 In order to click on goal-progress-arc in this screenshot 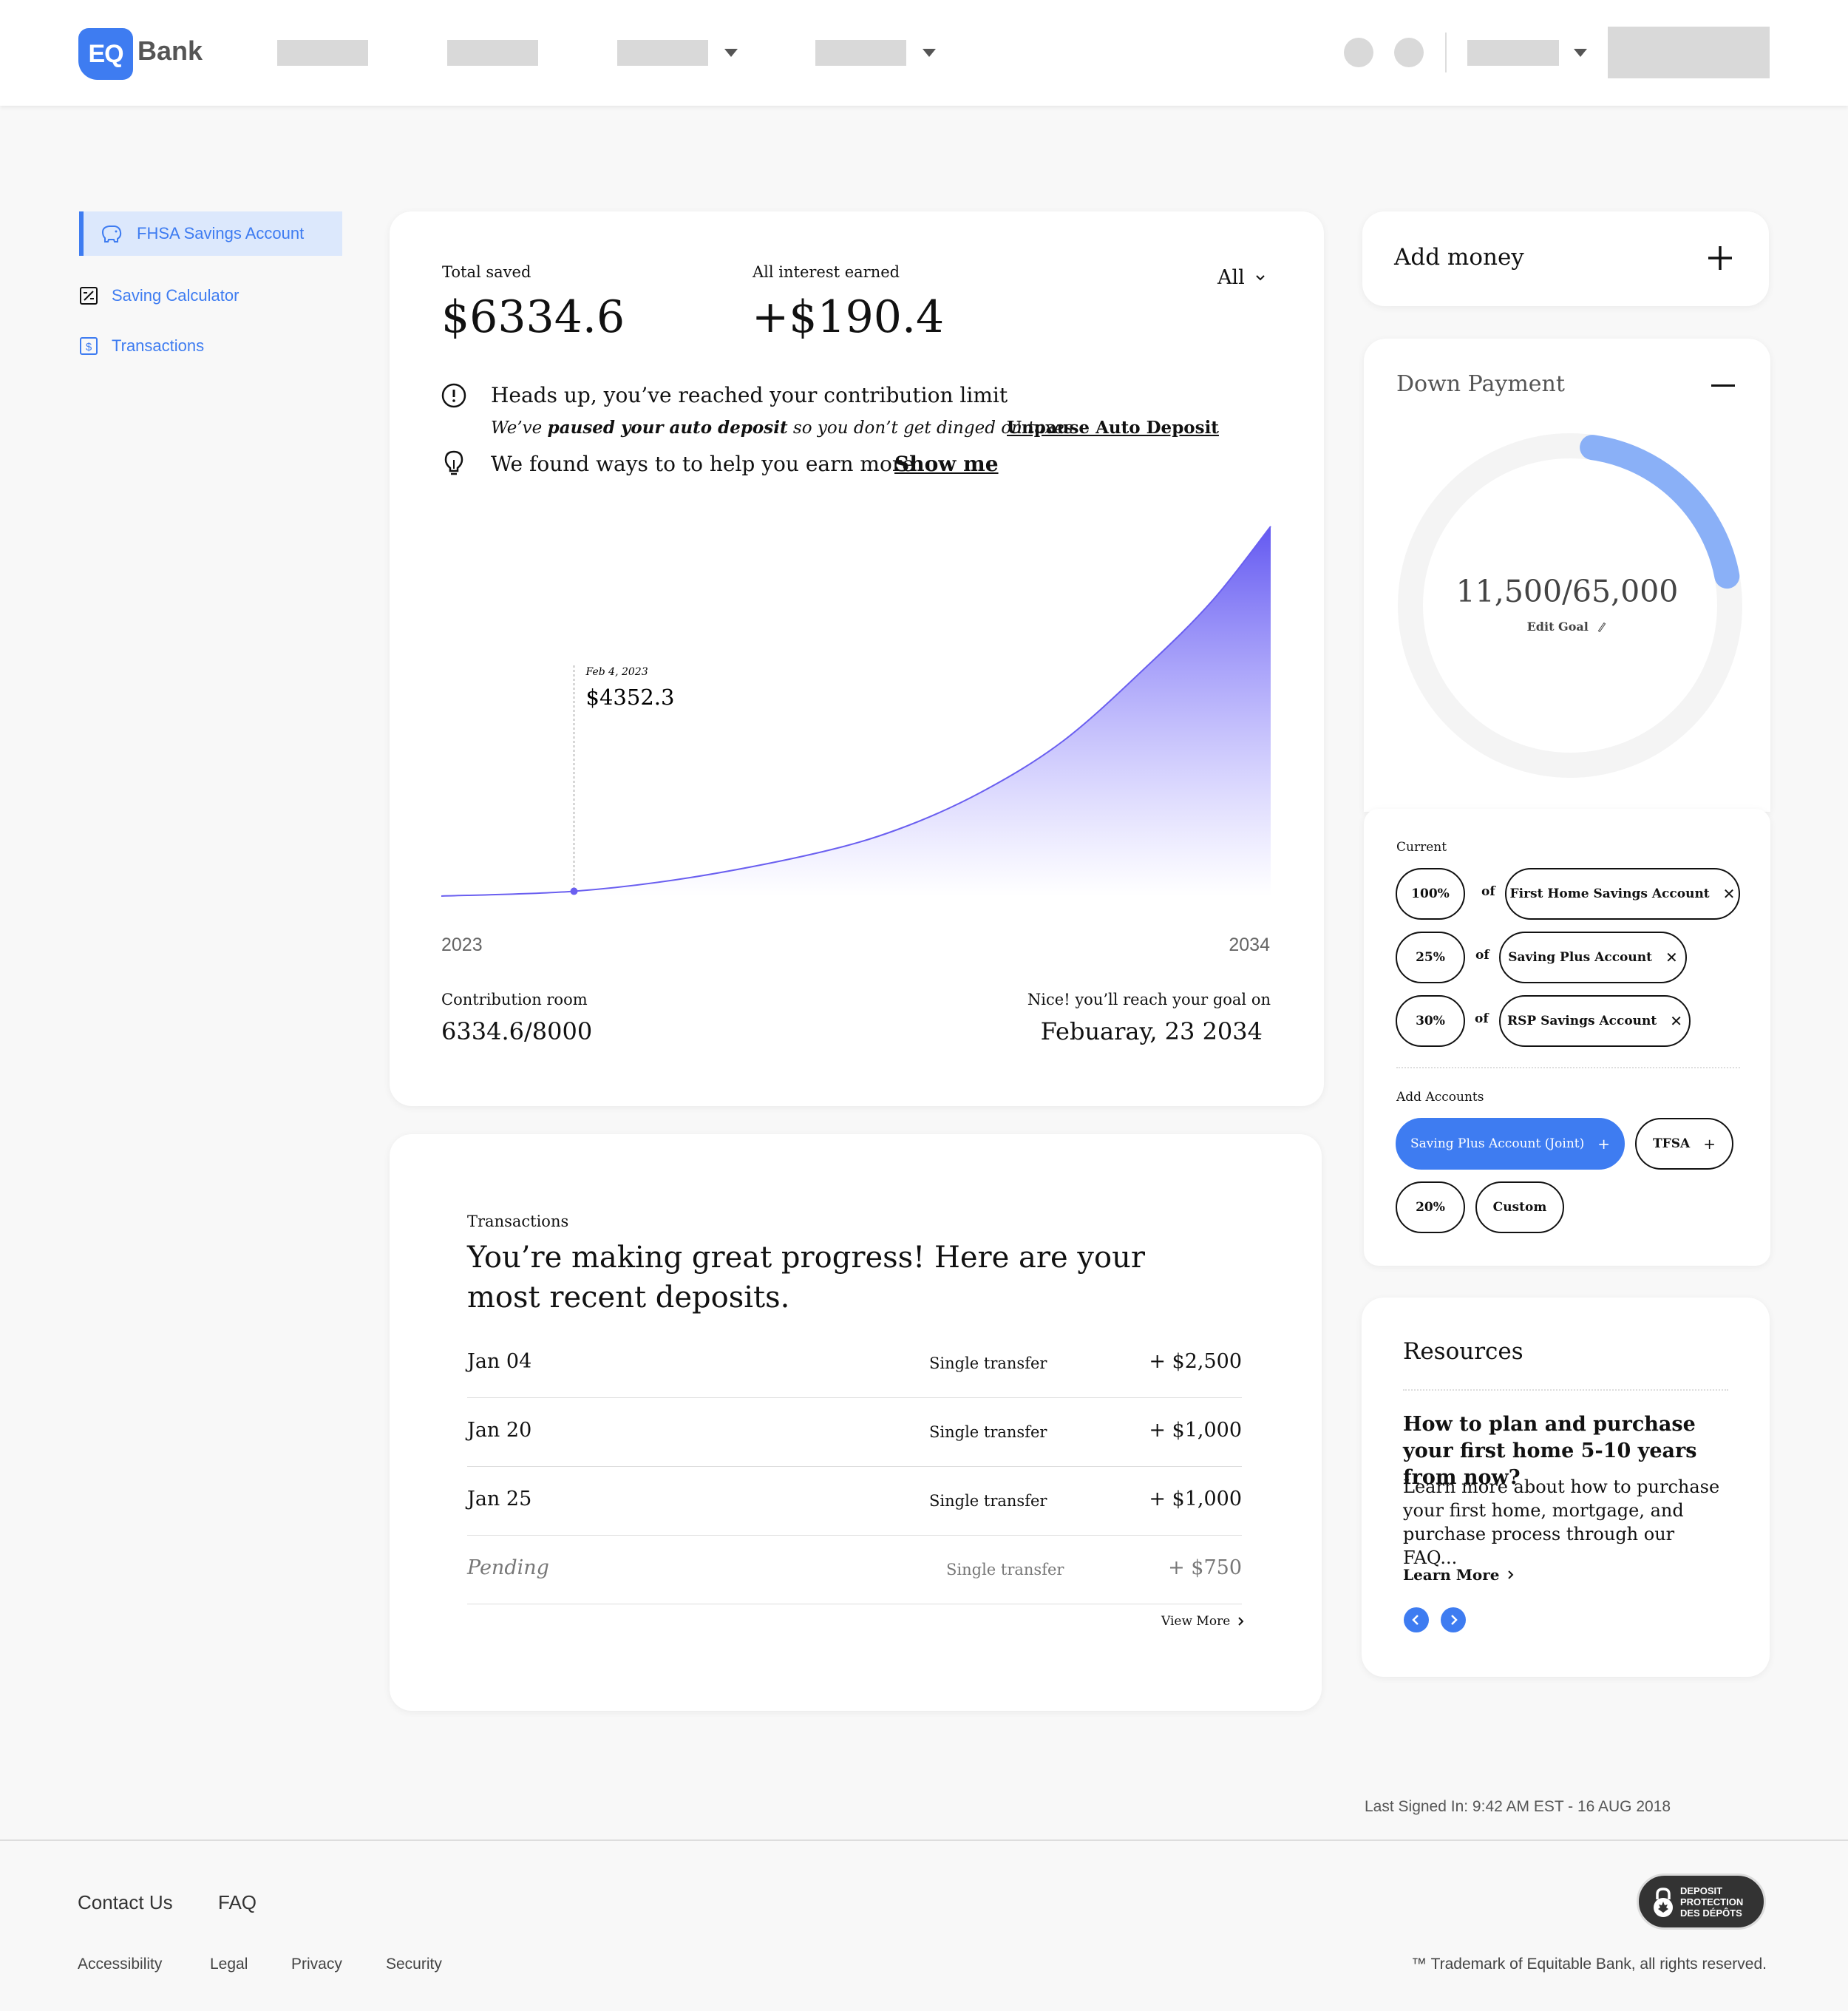, I will do `click(1660, 512)`.